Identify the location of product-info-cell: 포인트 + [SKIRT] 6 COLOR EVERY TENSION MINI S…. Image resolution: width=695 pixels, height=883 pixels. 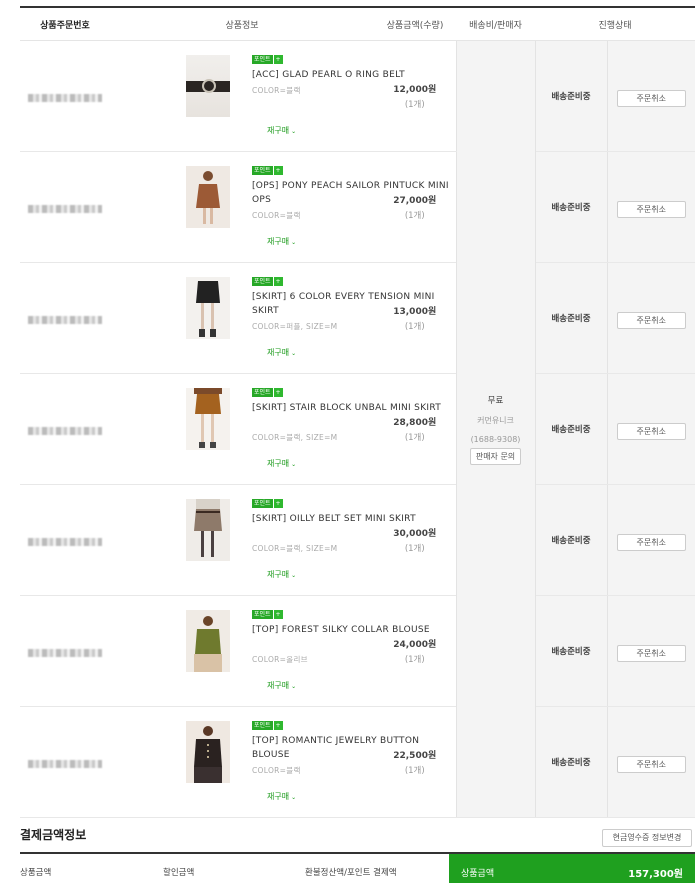
(272, 318).